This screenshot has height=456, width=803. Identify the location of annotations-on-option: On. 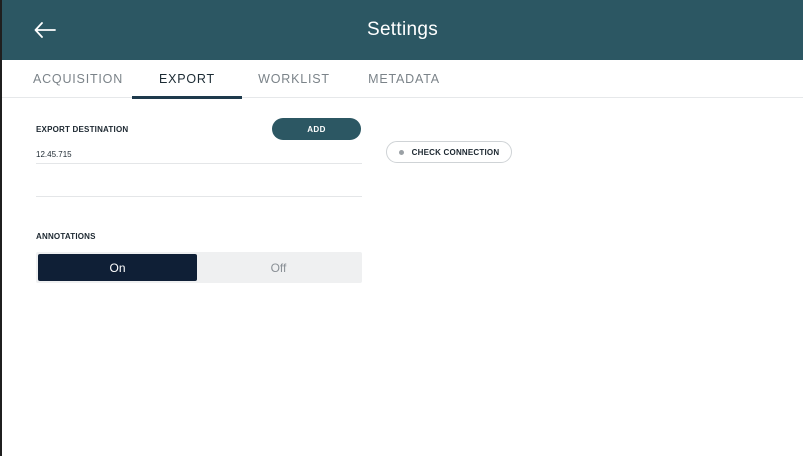
(117, 267).